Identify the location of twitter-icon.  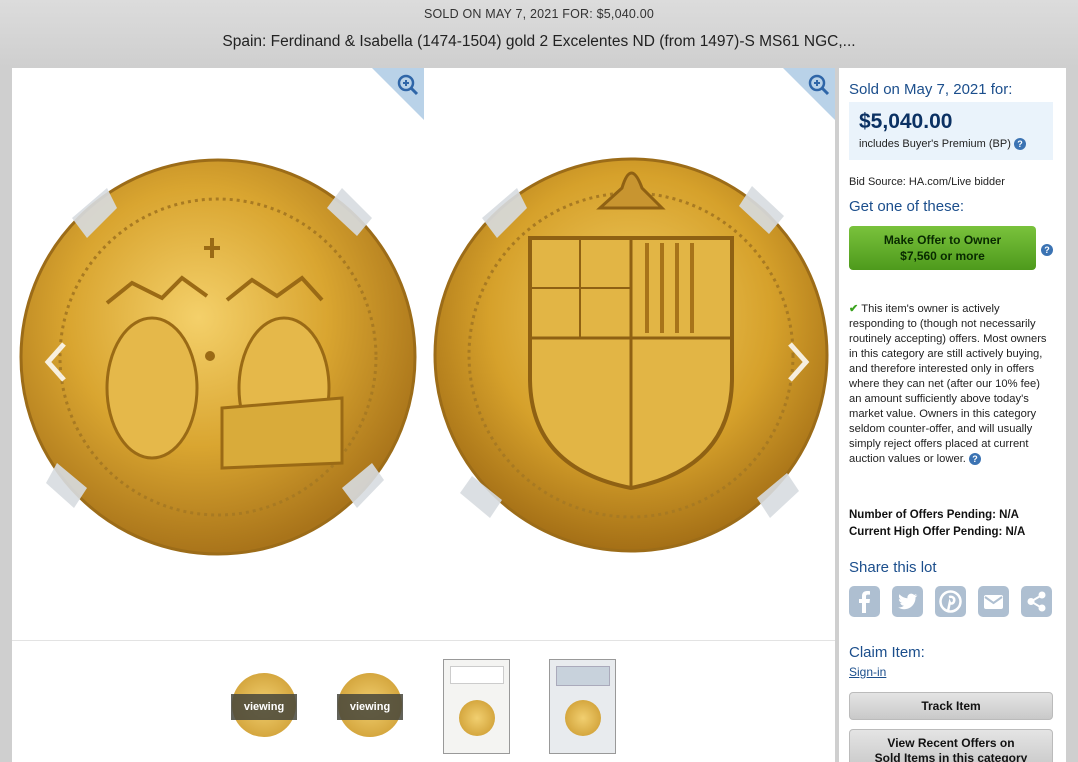
(908, 601).